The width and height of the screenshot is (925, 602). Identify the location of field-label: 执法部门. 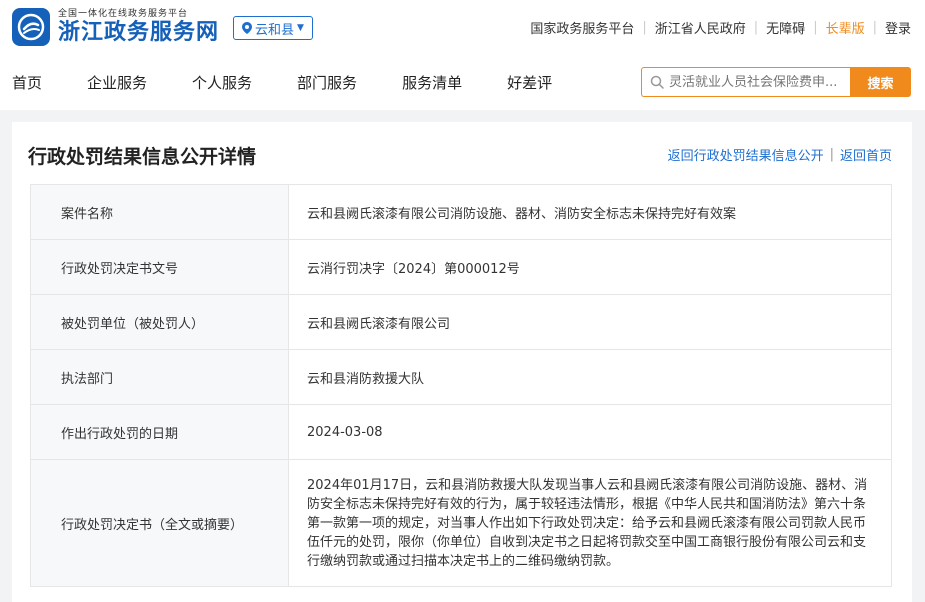
(159, 377).